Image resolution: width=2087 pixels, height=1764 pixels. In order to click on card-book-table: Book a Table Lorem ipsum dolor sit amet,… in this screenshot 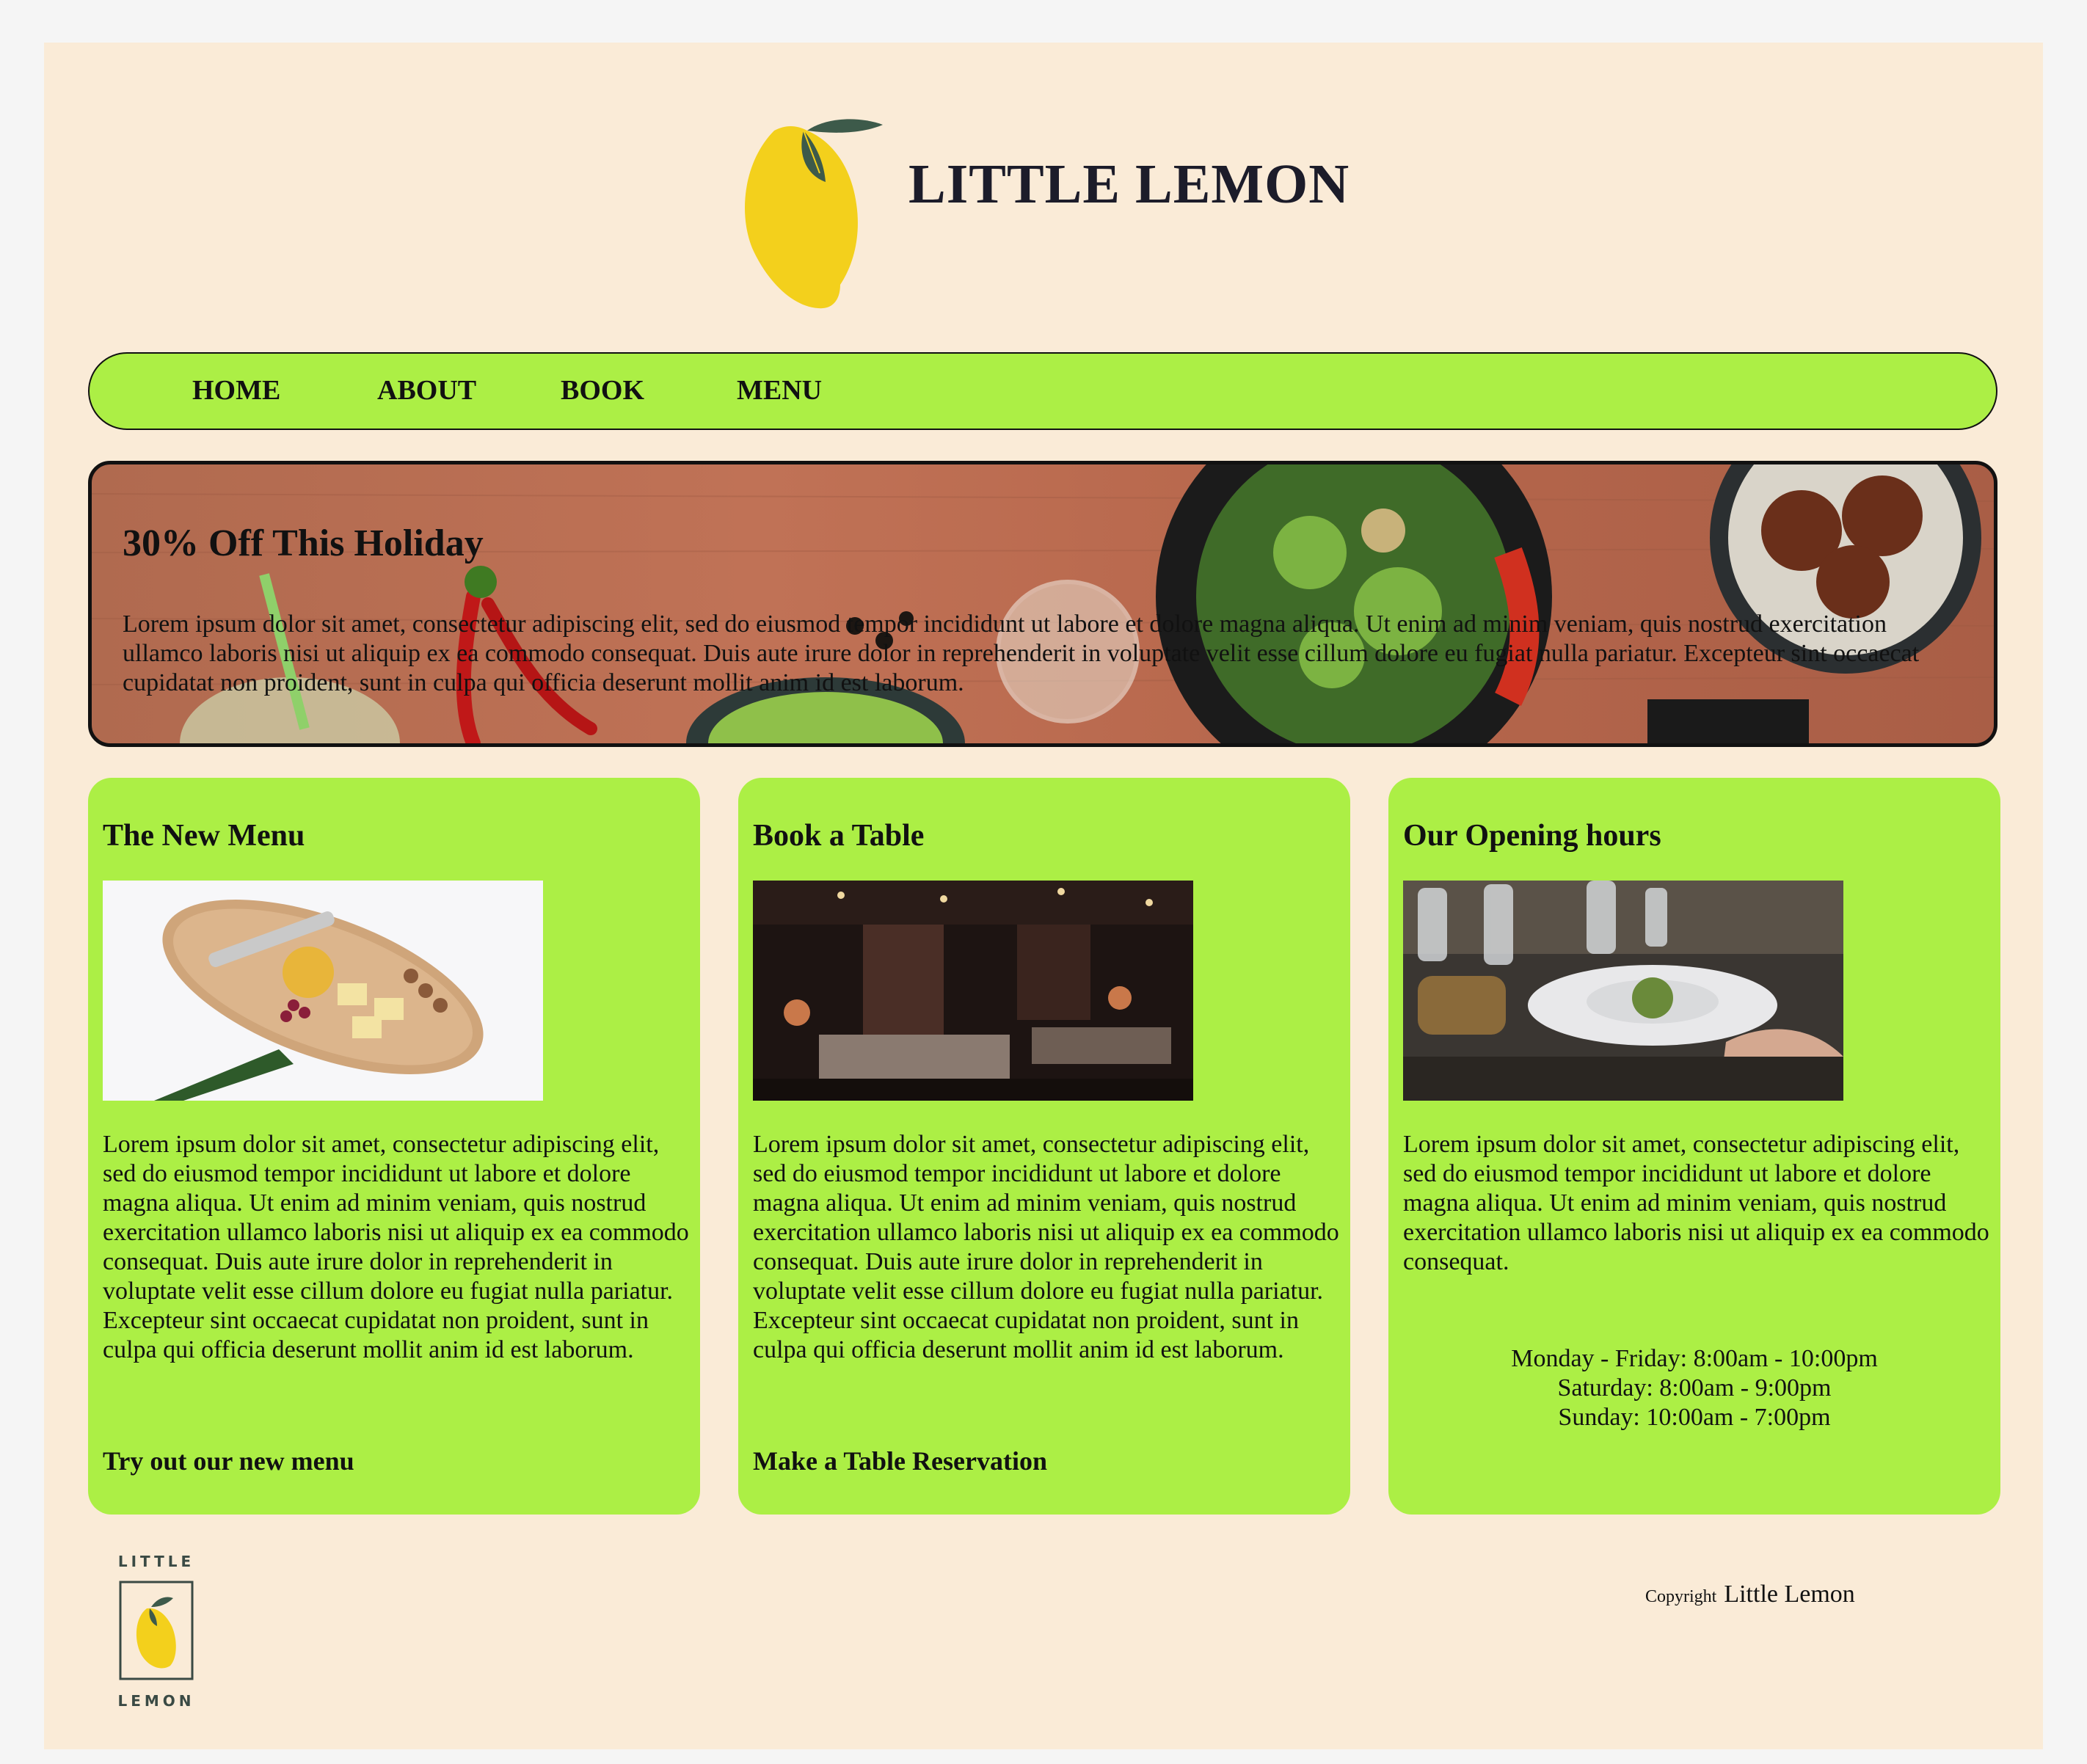, I will do `click(1044, 1147)`.